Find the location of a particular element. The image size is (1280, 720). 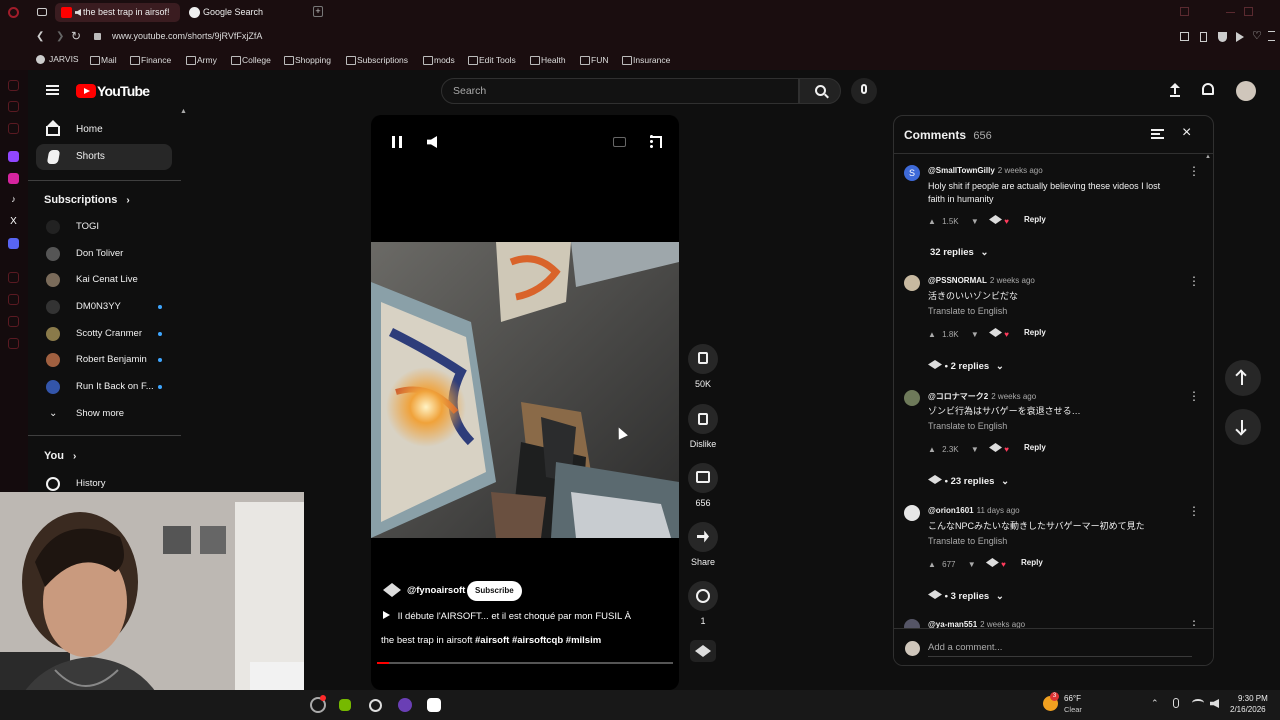

hamburger-menu-icon is located at coordinates (52, 90).